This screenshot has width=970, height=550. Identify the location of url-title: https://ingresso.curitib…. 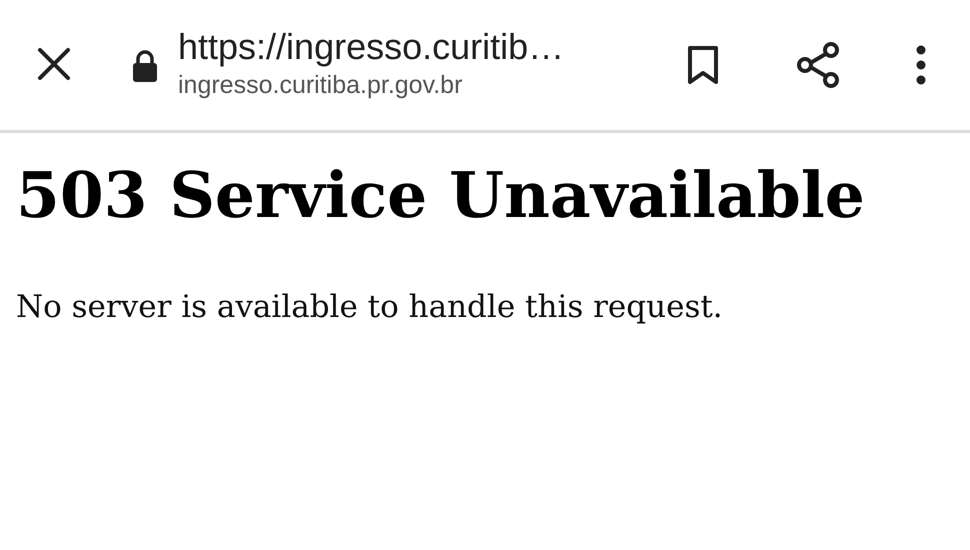
(413, 47).